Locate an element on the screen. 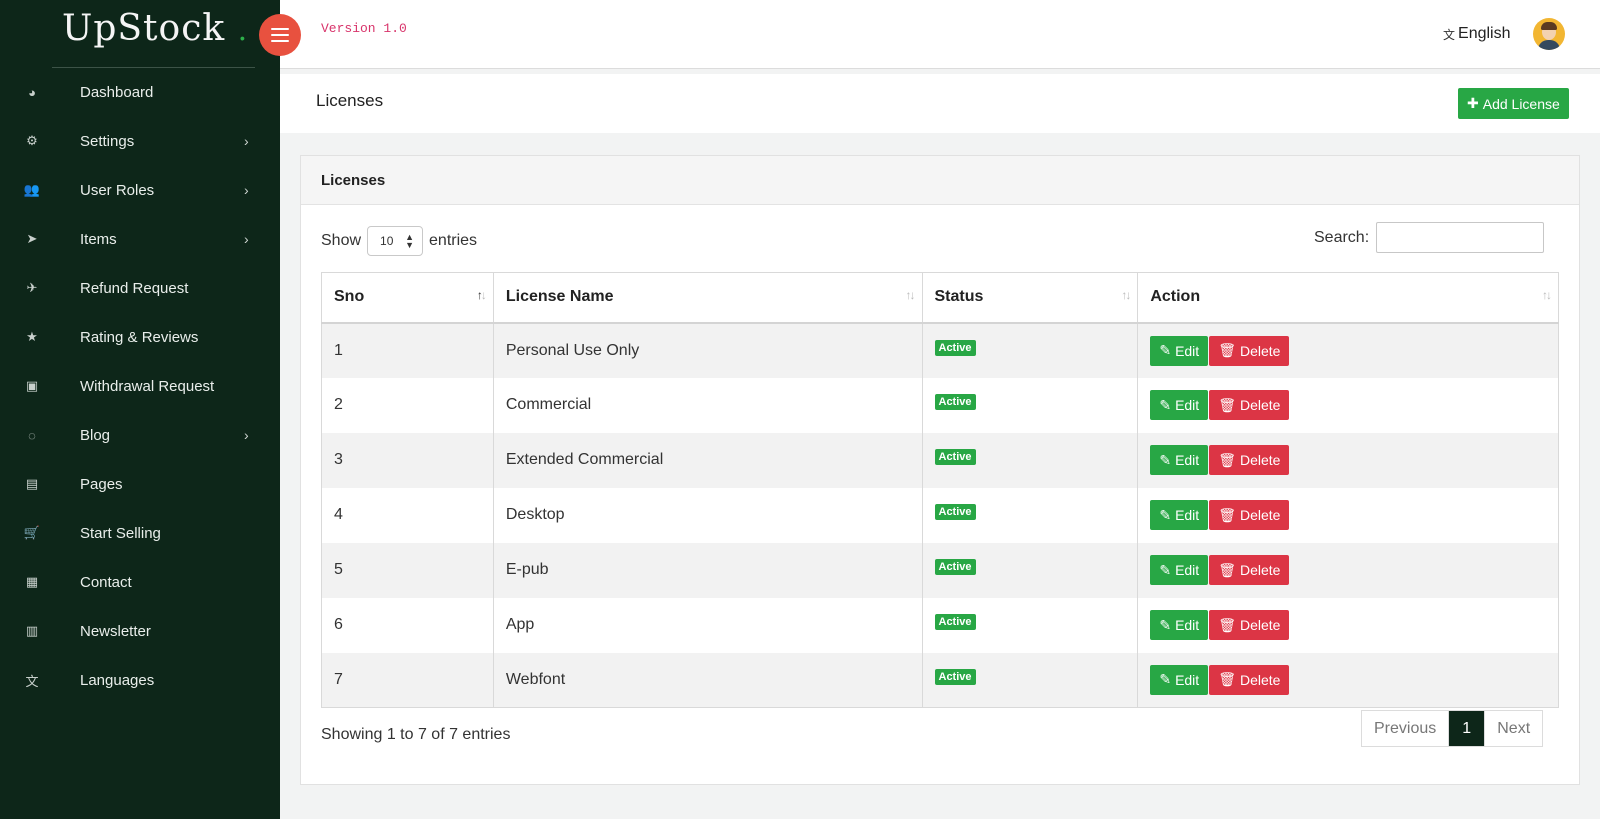 The image size is (1600, 819). column-header-license-name: License Name ↑↓ is located at coordinates (707, 298).